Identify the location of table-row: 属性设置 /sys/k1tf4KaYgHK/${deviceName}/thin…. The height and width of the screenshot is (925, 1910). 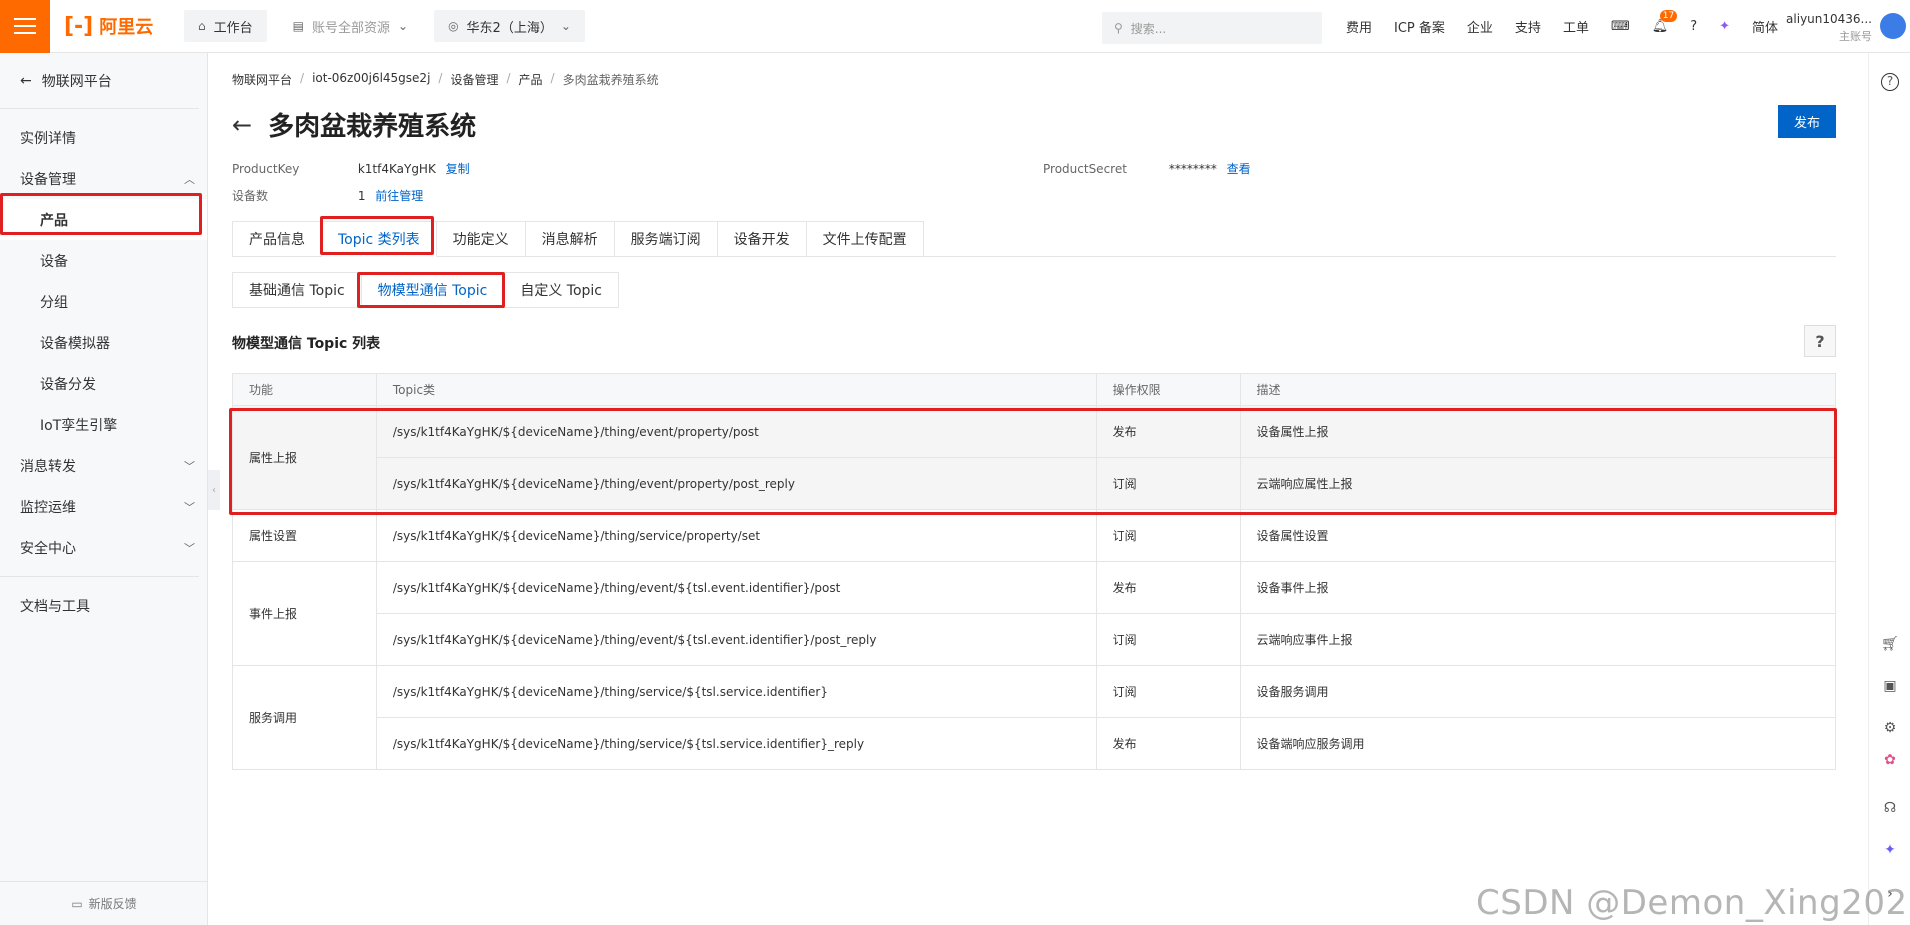
(1034, 535).